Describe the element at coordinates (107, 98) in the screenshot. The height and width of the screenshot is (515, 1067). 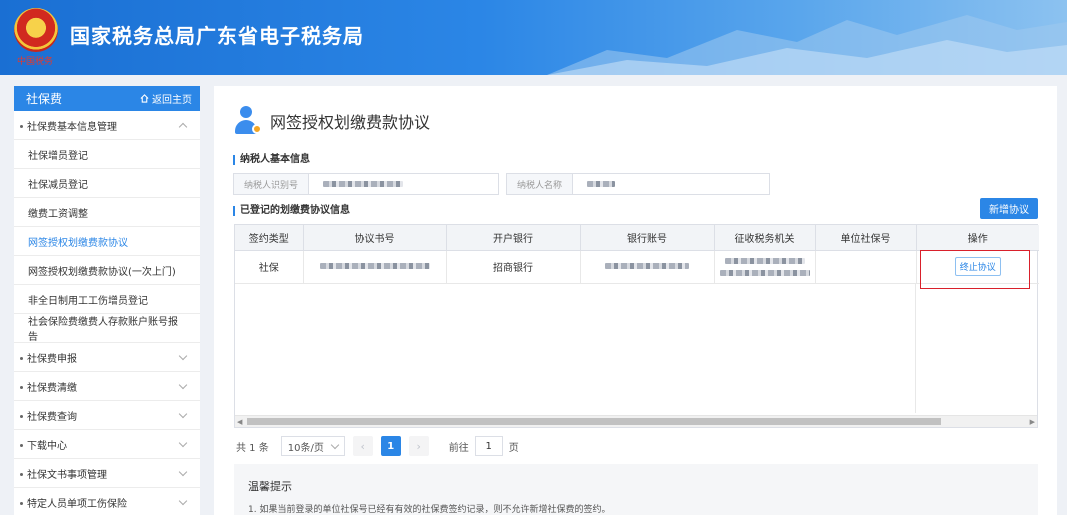
I see `sidebar-header: 社保费 返回主页` at that location.